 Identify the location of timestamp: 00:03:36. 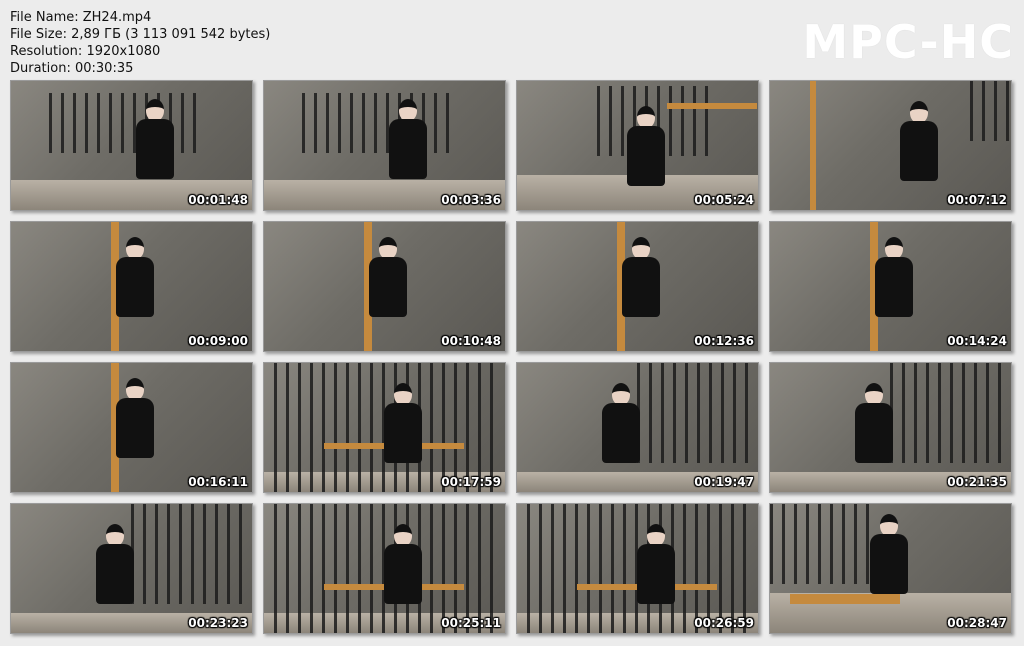
(471, 200).